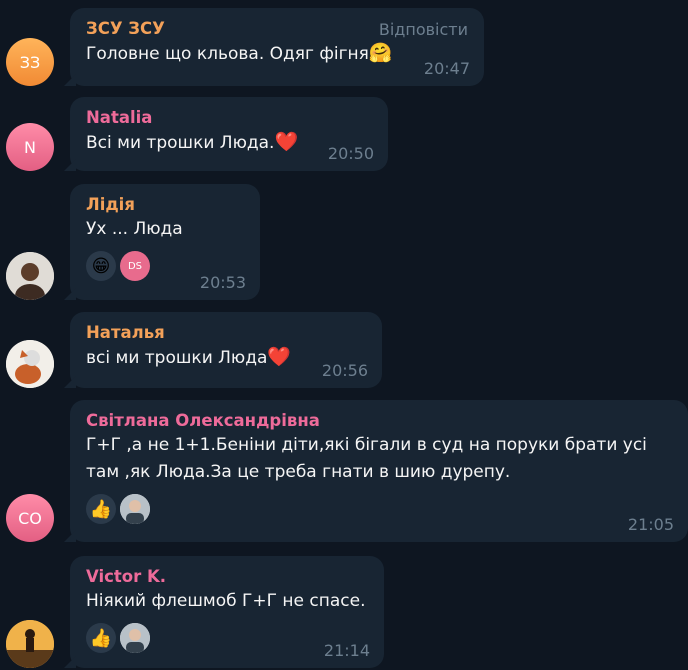 This screenshot has width=688, height=670. Describe the element at coordinates (380, 509) in the screenshot. I see `reactions: 👍` at that location.